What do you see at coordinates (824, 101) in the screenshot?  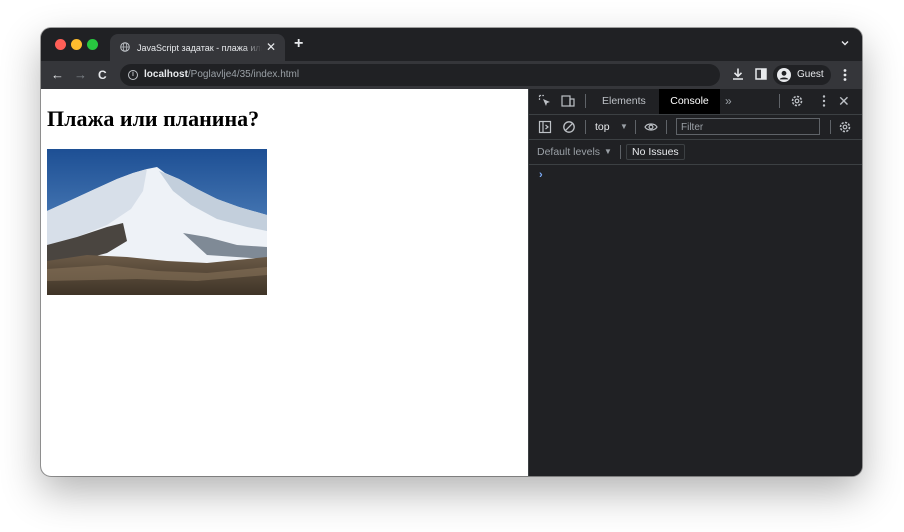 I see `devtools-kebab-icon` at bounding box center [824, 101].